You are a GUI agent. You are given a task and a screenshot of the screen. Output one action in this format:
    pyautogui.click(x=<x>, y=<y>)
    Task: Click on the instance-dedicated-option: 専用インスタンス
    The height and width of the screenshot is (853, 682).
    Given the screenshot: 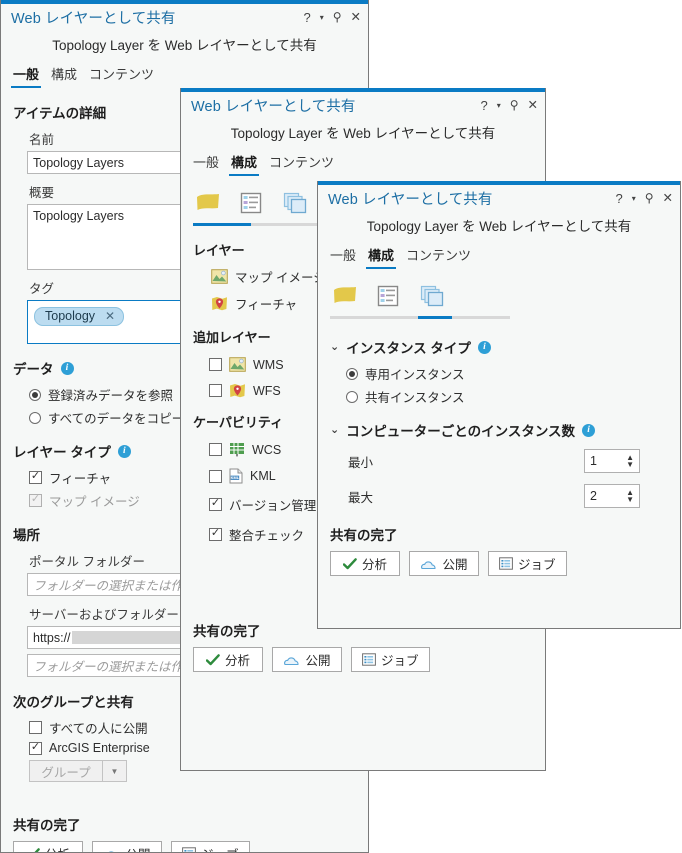 What is the action you would take?
    pyautogui.click(x=507, y=373)
    